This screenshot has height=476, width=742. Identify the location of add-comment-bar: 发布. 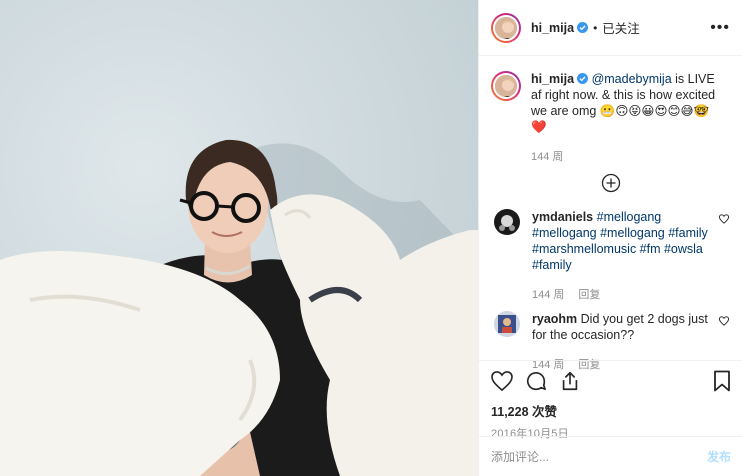
(610, 456).